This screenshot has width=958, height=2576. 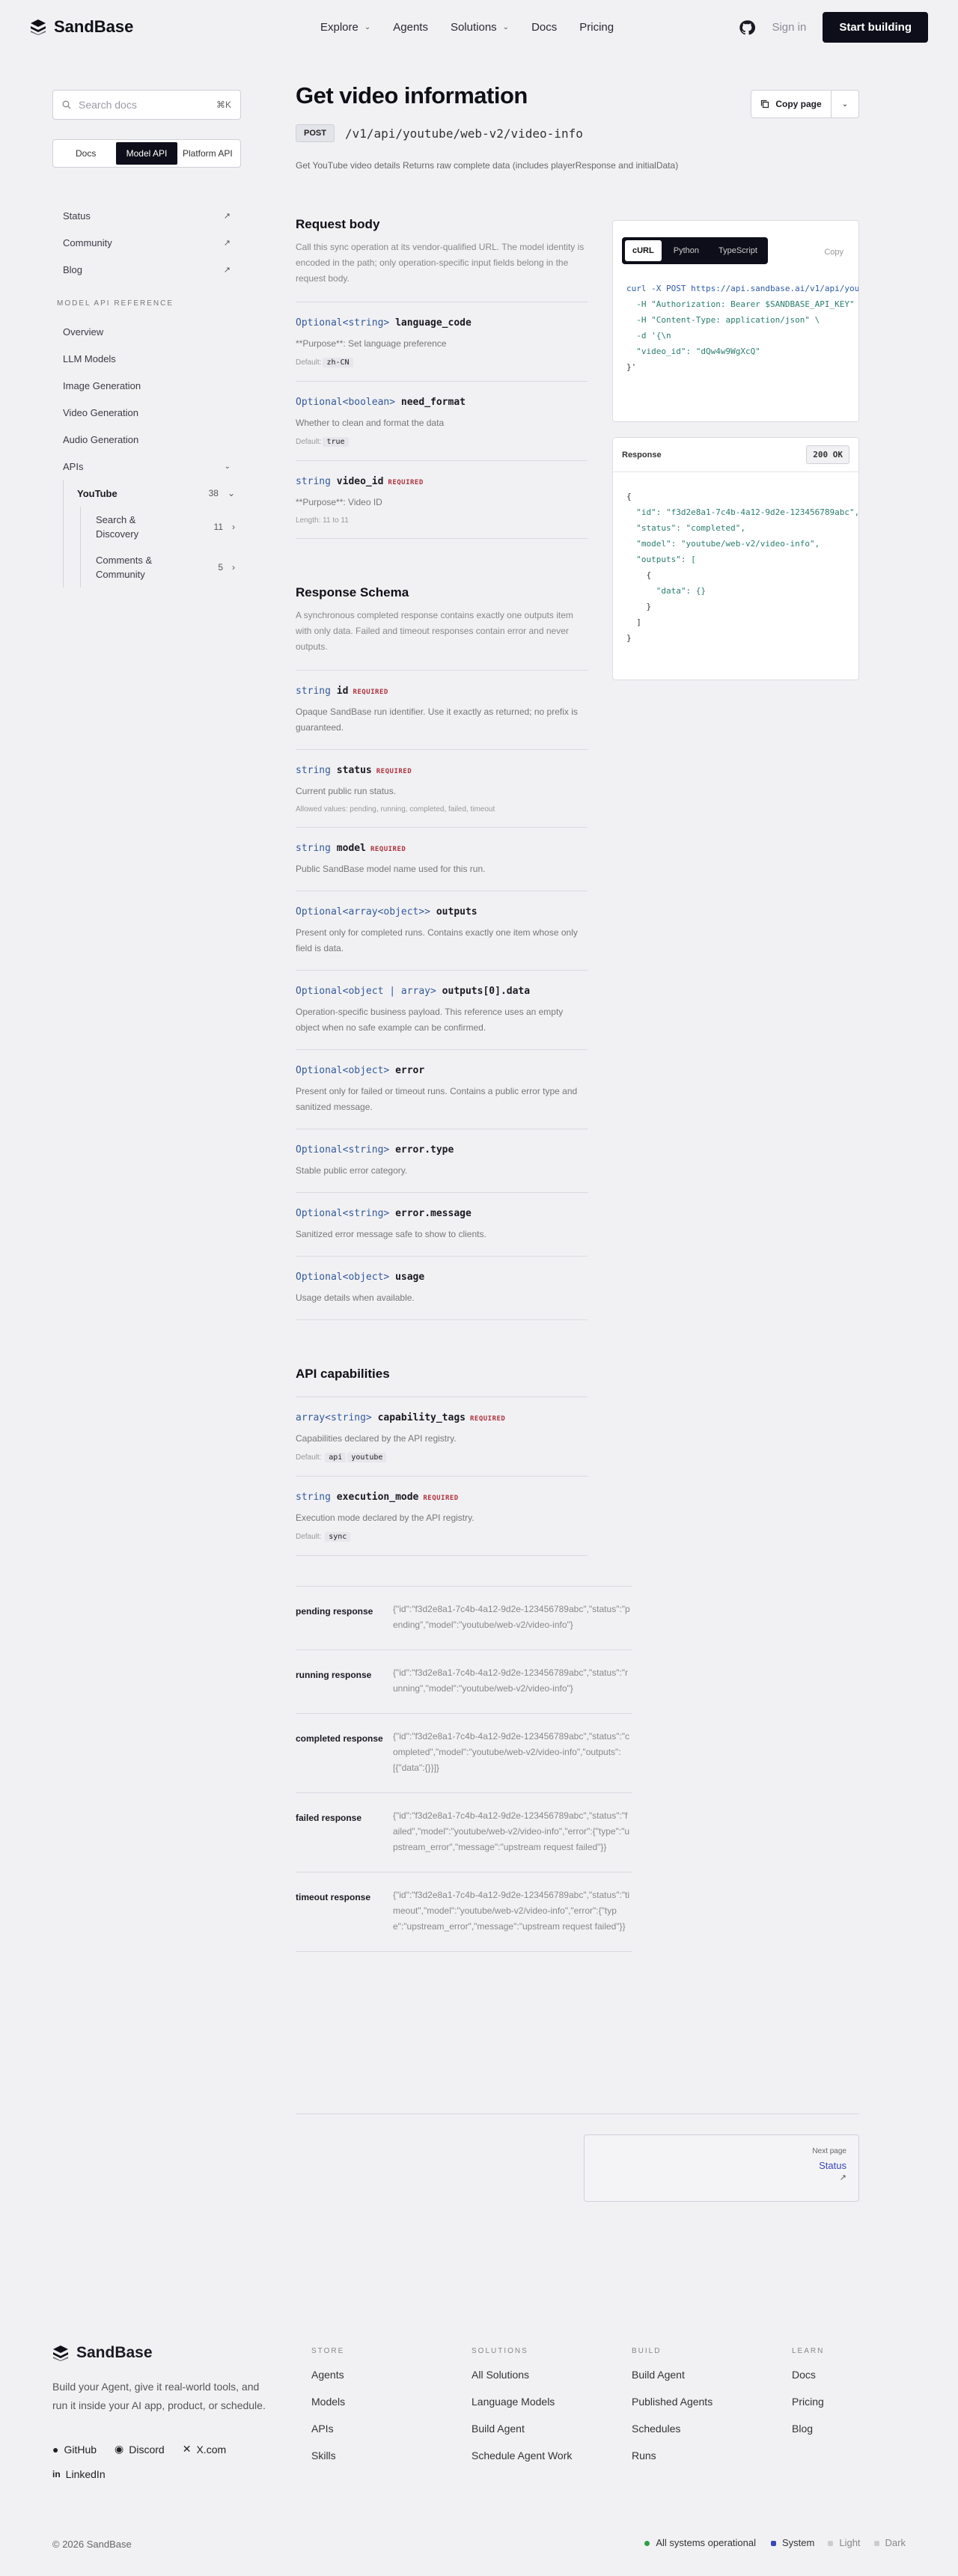 I want to click on nav-label: Docs, so click(x=544, y=27).